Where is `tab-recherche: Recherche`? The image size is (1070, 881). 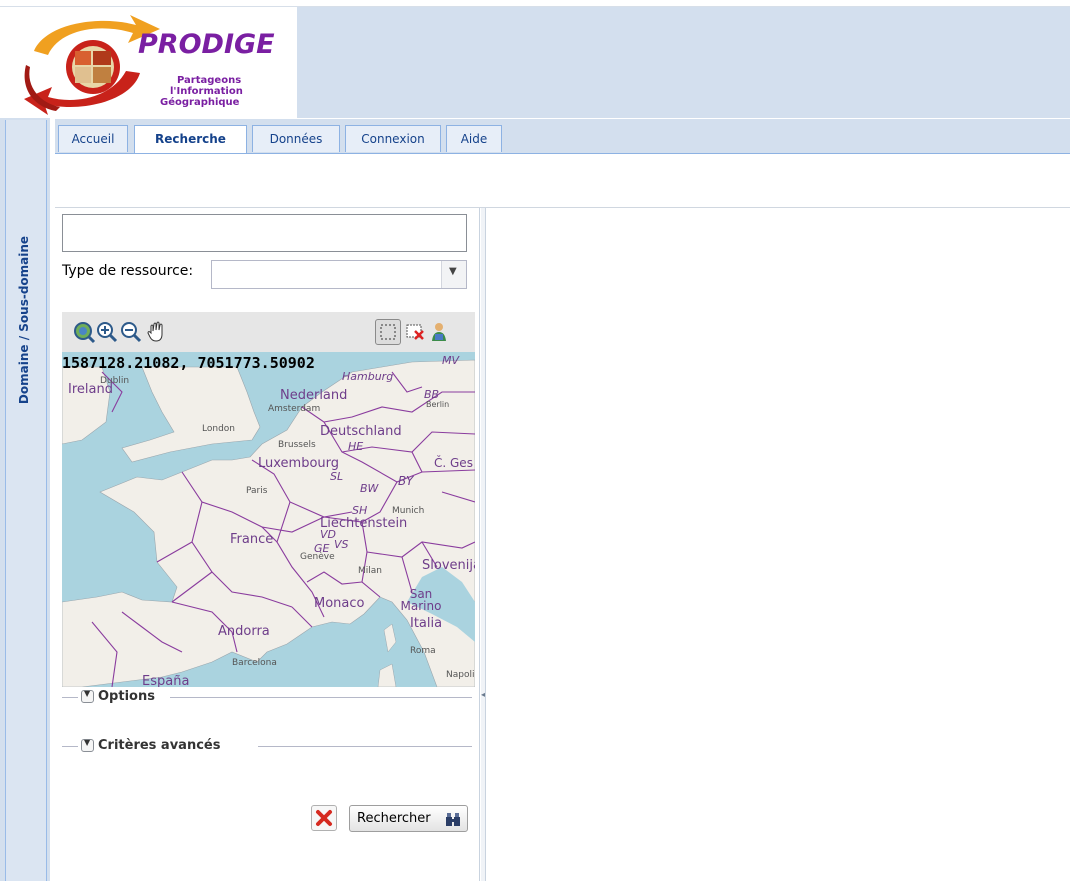
tab-recherche: Recherche is located at coordinates (190, 139).